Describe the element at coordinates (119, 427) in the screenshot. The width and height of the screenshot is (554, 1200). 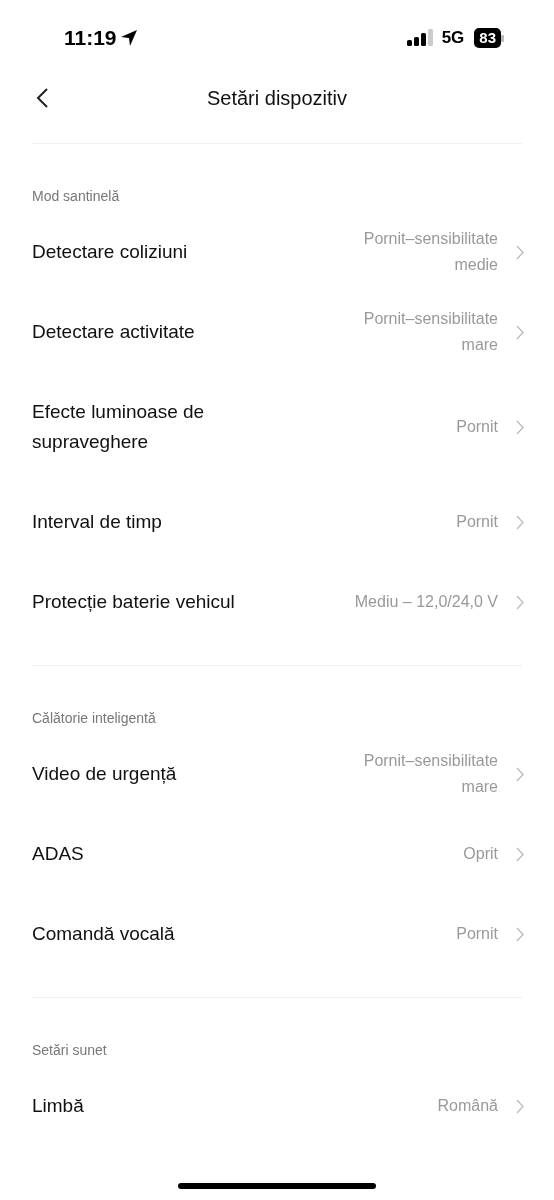
I see `setting-label: Efecte luminoase de supraveghere` at that location.